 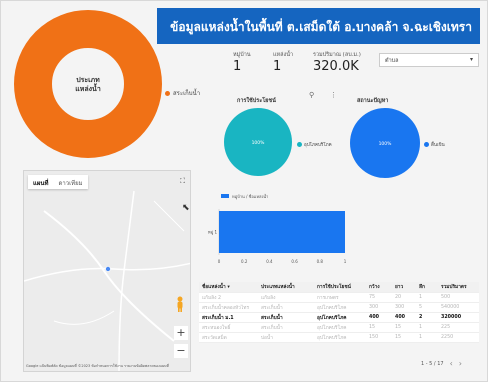 I want to click on status-pie-legend: ตื้นเขิน, so click(x=434, y=144).